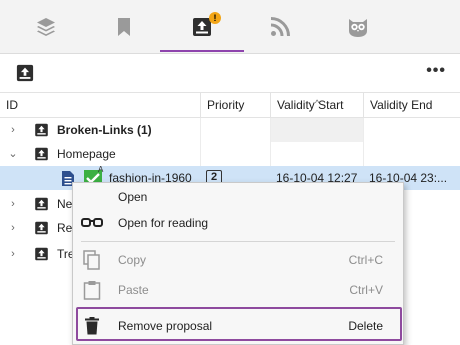  Describe the element at coordinates (238, 197) in the screenshot. I see `menu-item-open: Open` at that location.